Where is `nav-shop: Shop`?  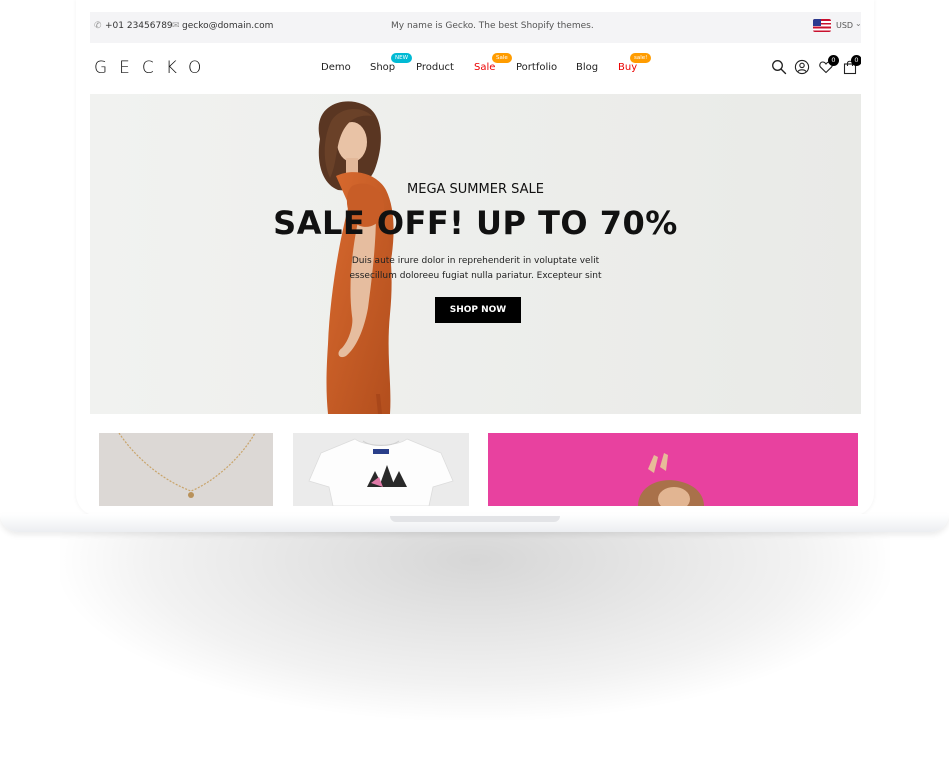
nav-shop: Shop is located at coordinates (382, 67).